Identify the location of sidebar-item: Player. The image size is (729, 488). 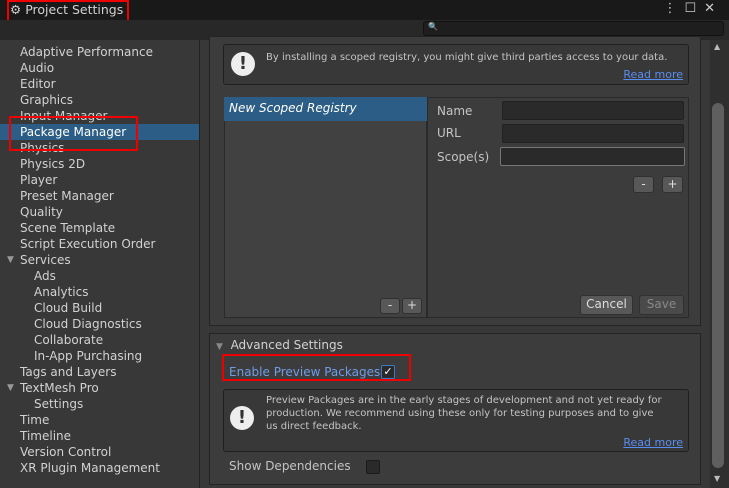
(38, 180).